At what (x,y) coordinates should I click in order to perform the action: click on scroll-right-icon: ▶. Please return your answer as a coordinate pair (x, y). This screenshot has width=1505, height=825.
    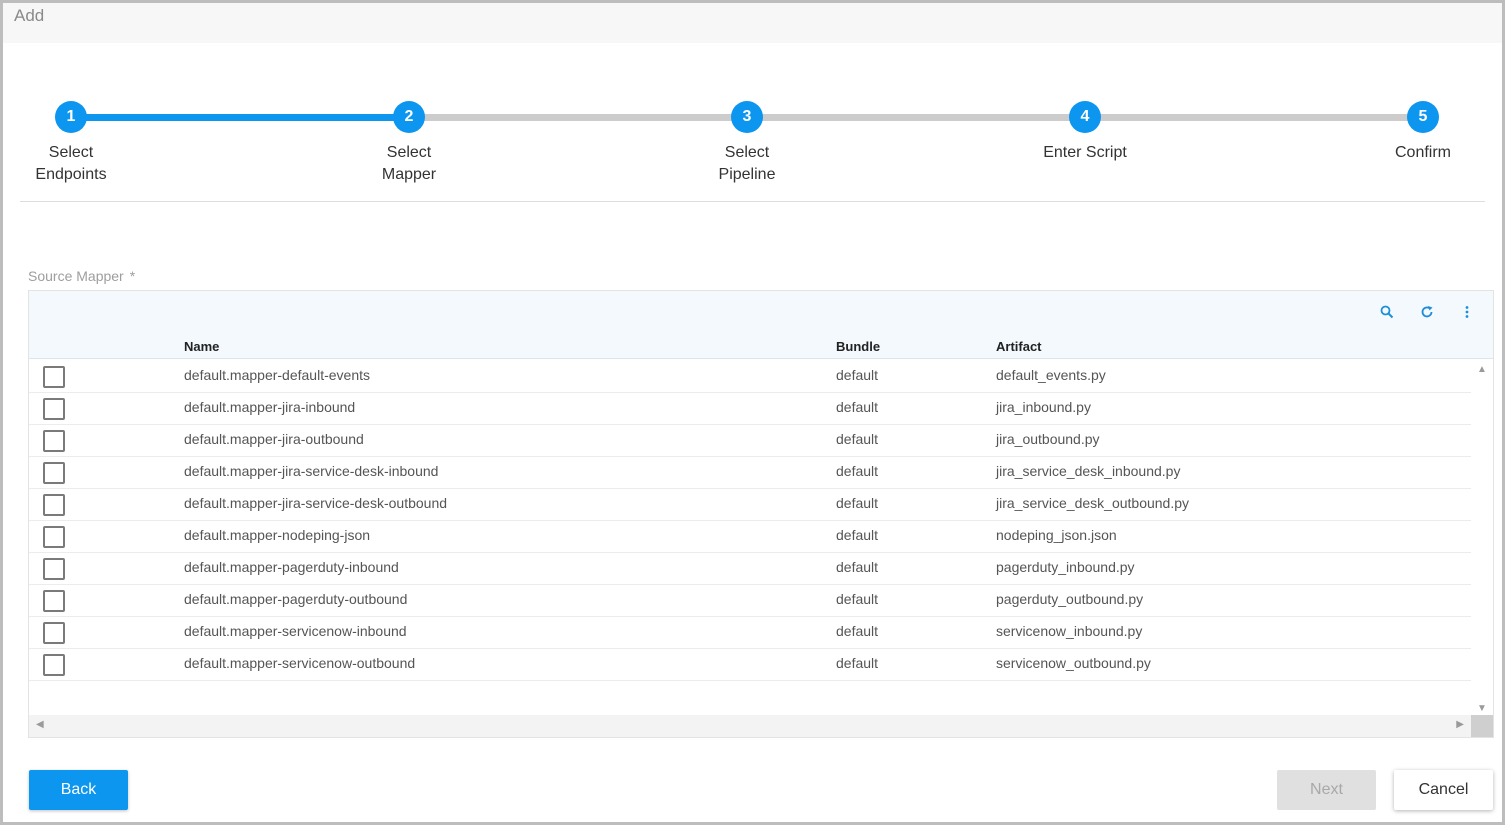
    Looking at the image, I should click on (1460, 724).